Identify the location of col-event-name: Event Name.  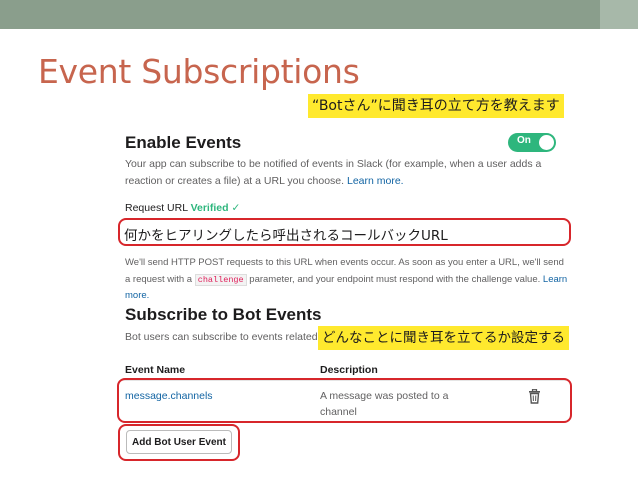
(155, 370).